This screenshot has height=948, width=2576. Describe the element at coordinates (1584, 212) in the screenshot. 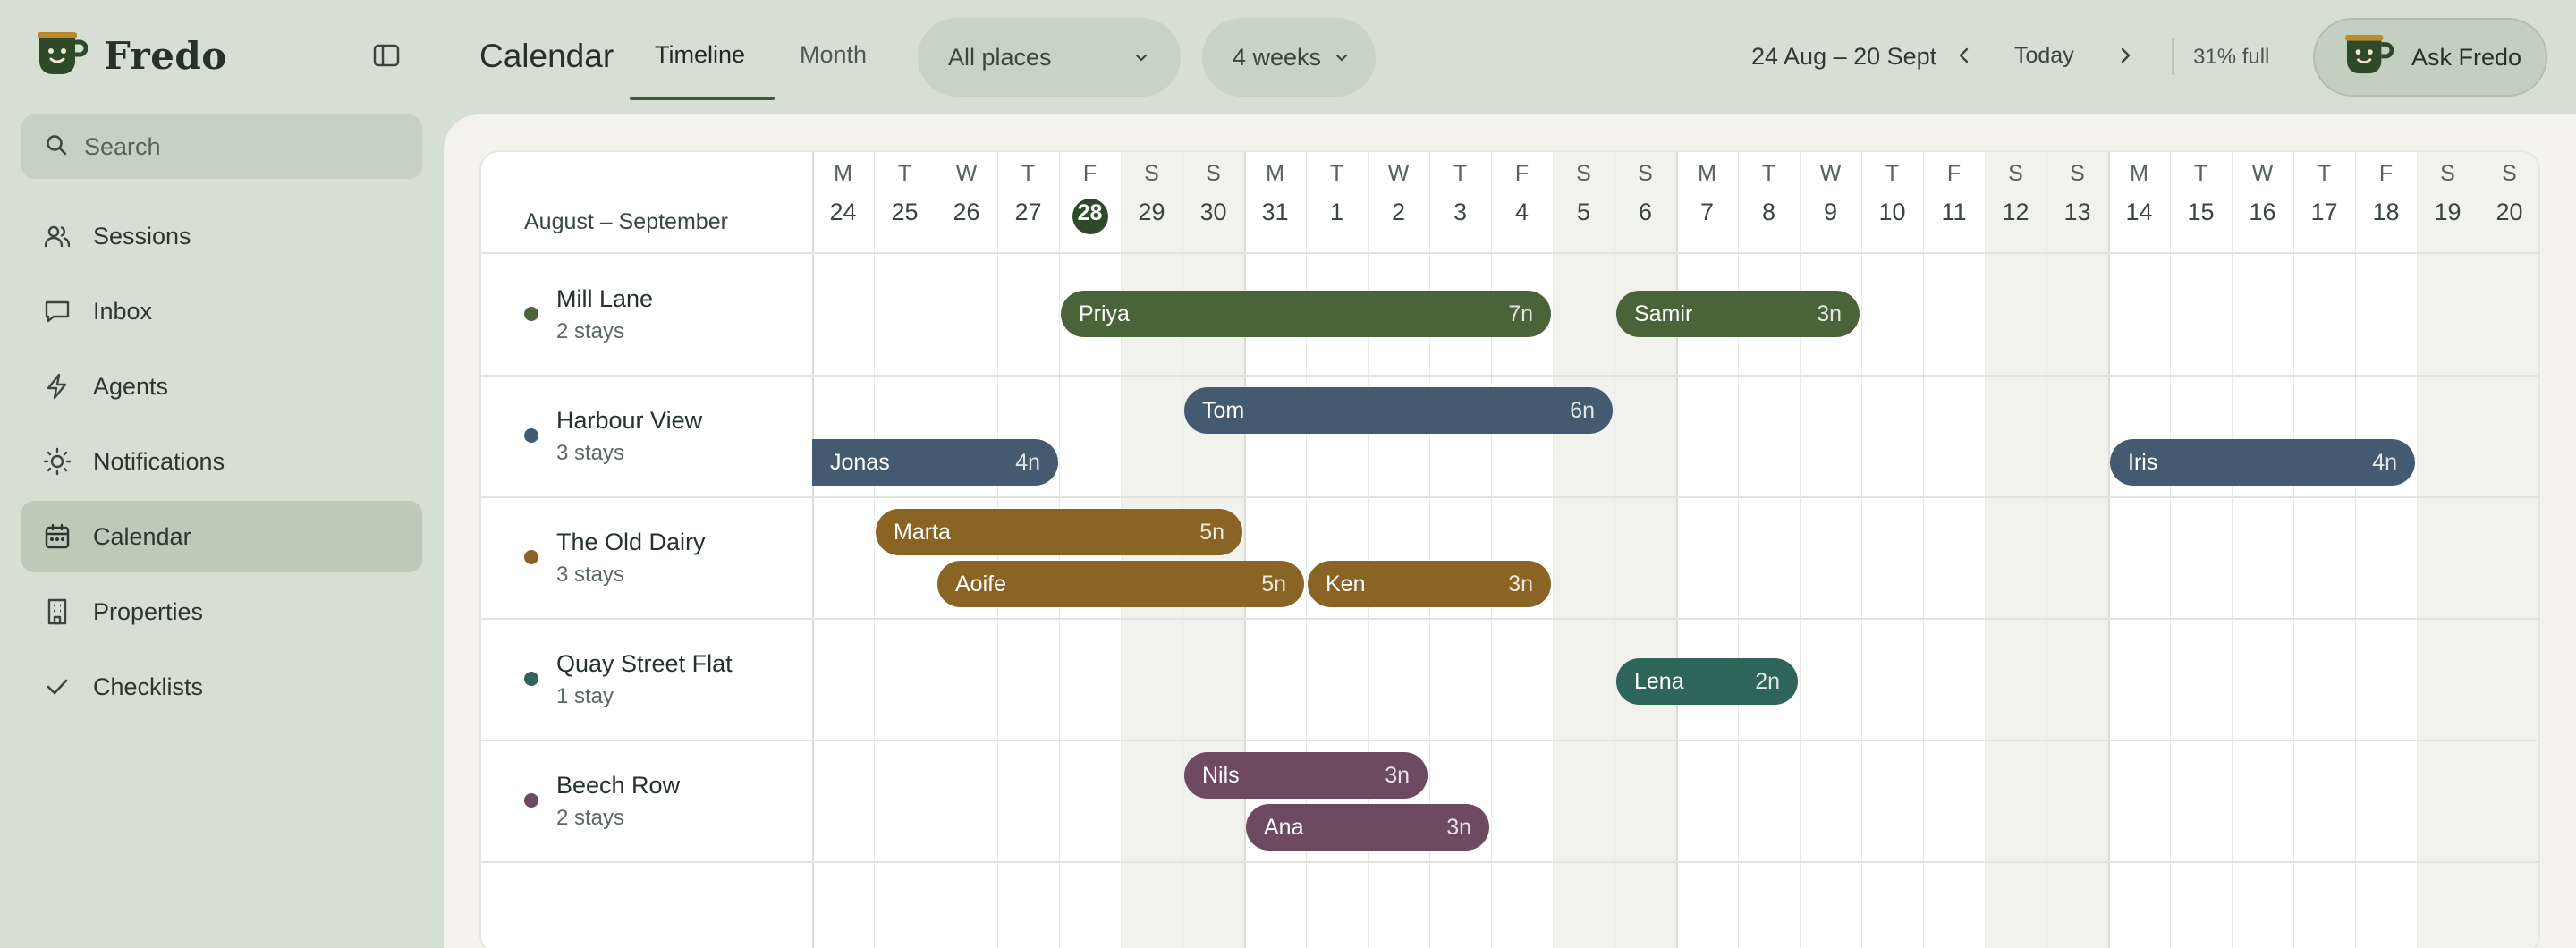

I see `day-number: 5` at that location.